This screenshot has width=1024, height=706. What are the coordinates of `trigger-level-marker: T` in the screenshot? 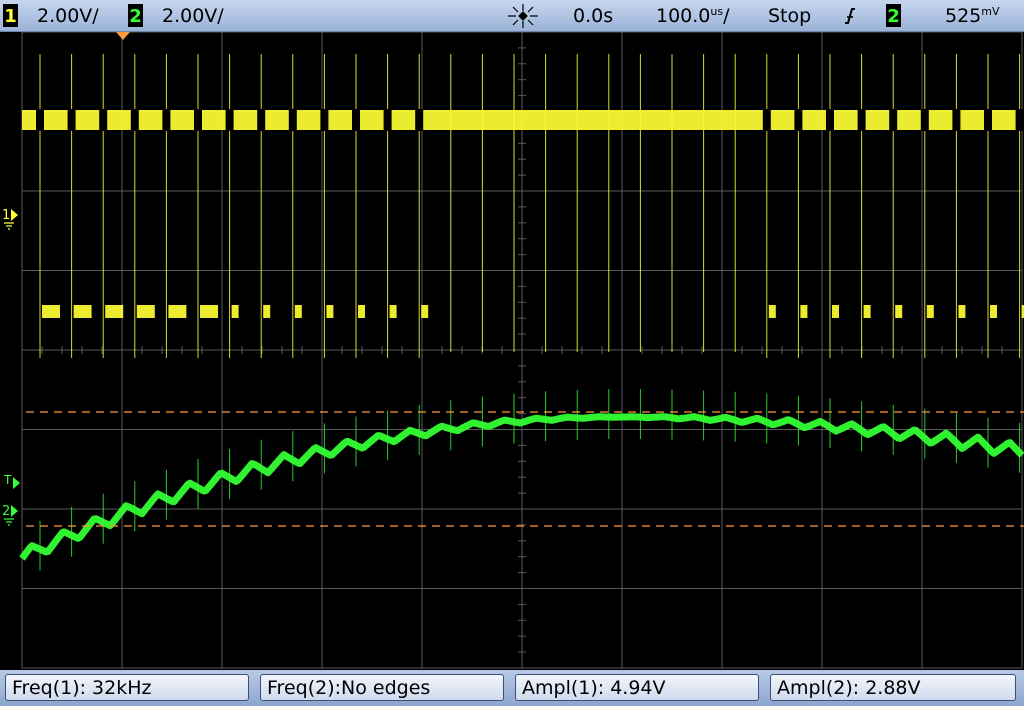 It's located at (11, 481).